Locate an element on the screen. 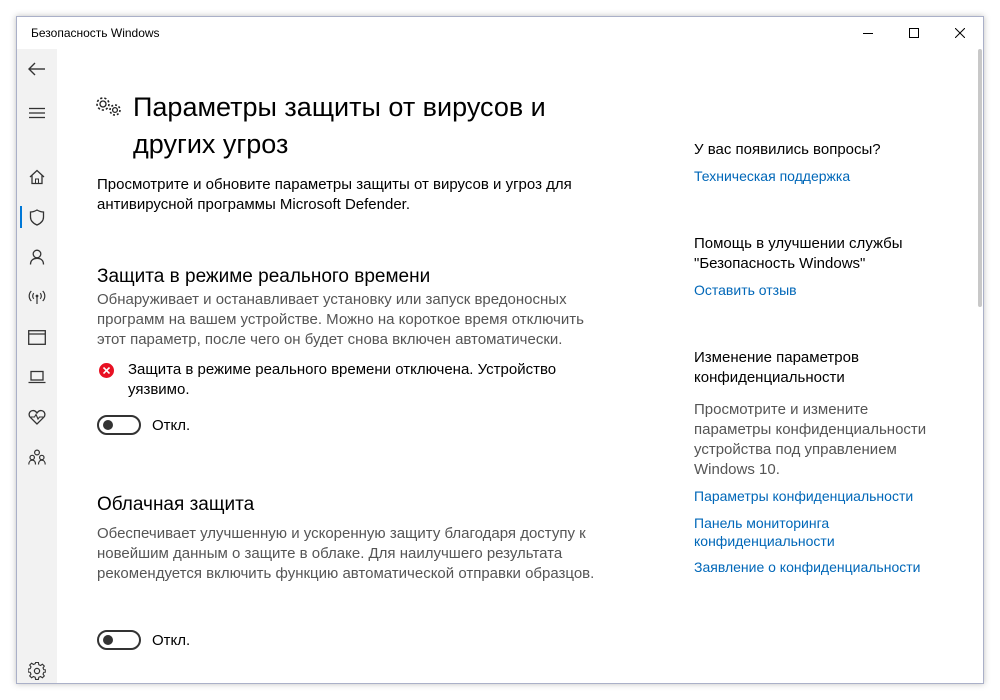 Image resolution: width=1000 pixels, height=700 pixels. hamburger-icon is located at coordinates (37, 113).